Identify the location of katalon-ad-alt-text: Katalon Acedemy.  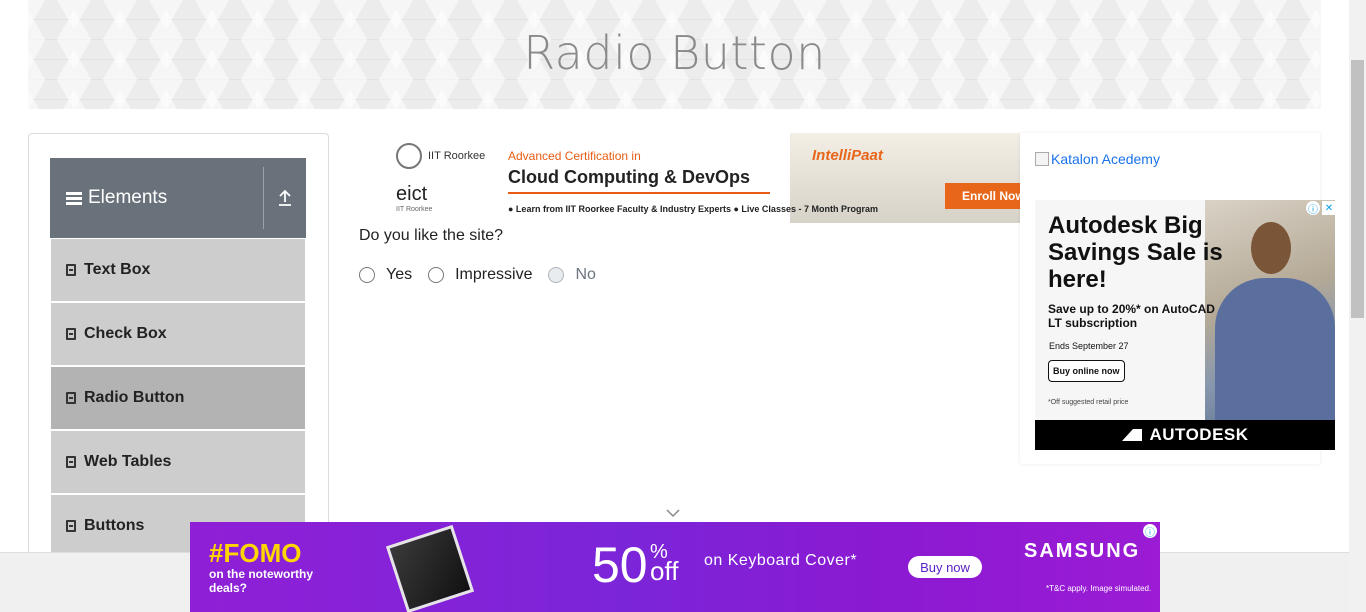
(1105, 159).